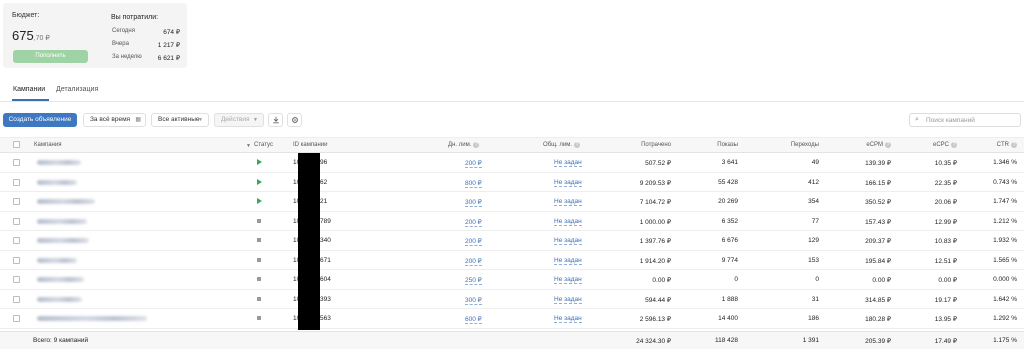 The image size is (1024, 356). What do you see at coordinates (16, 144) in the screenshot?
I see `select-all-checkbox` at bounding box center [16, 144].